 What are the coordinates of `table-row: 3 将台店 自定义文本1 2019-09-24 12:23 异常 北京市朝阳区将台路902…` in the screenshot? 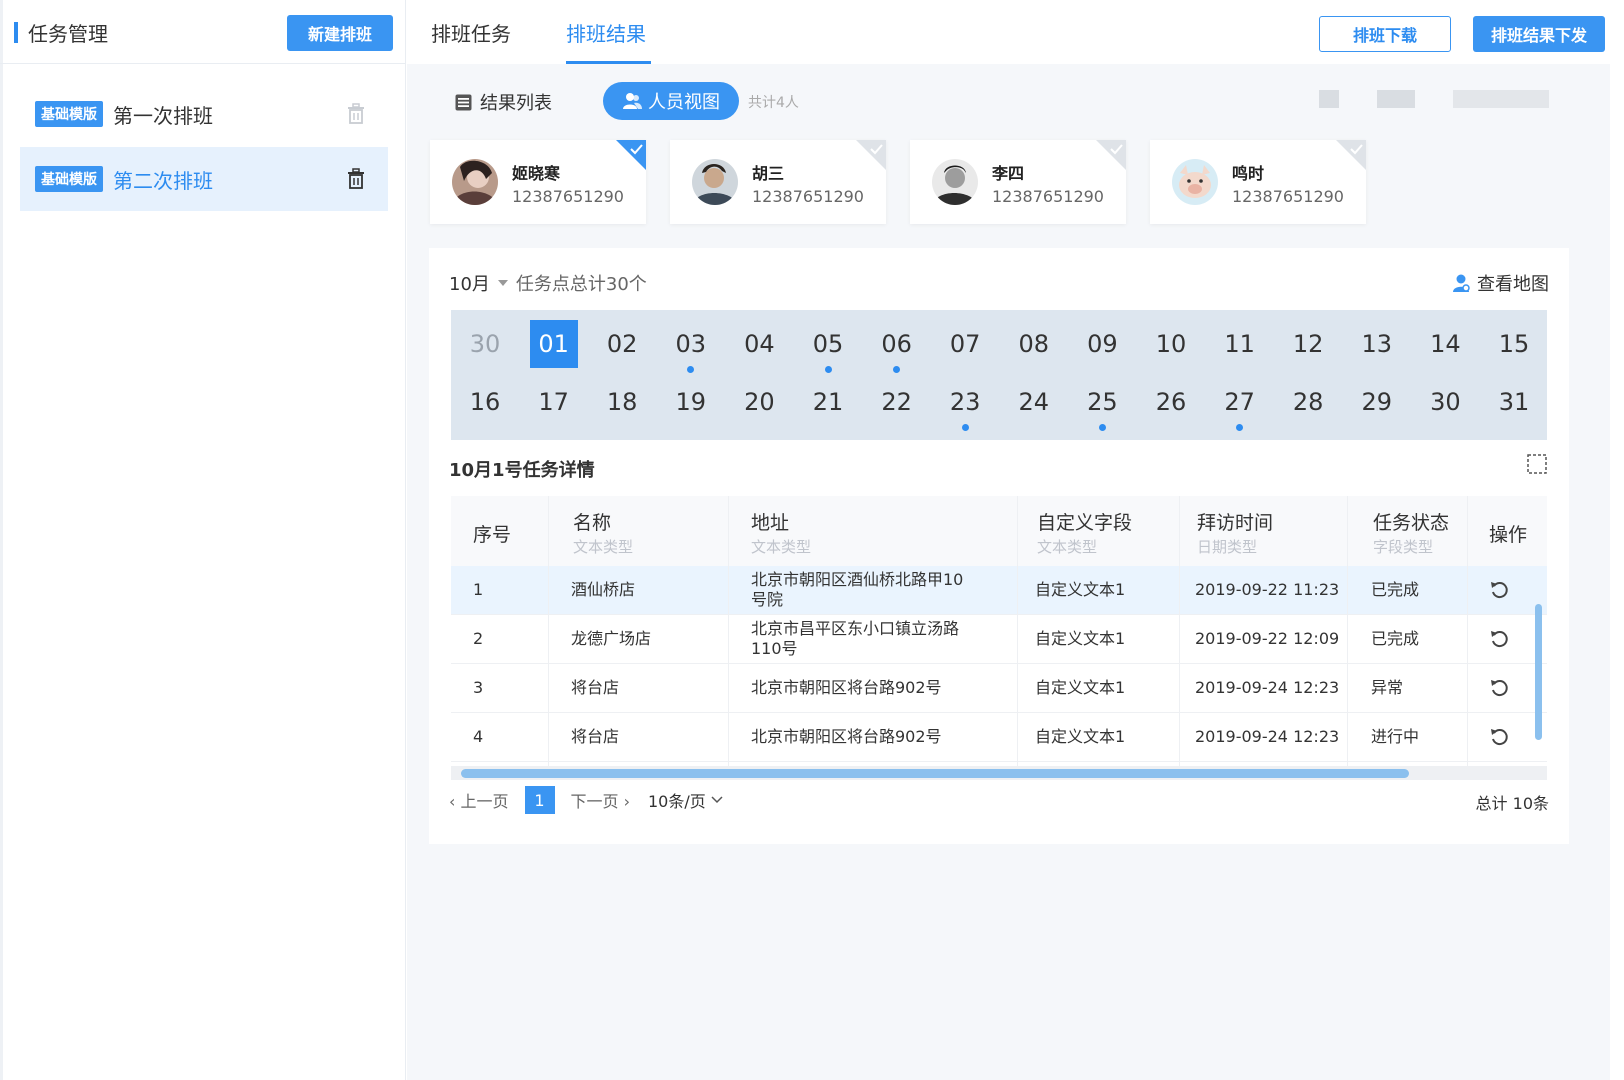 It's located at (999, 688).